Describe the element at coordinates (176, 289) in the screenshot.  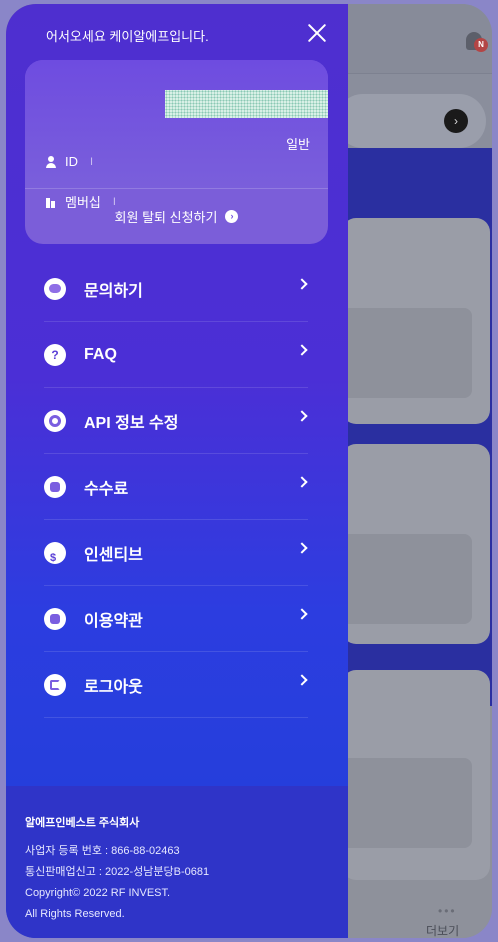
I see `menu-item-inquiry: 문의하기` at that location.